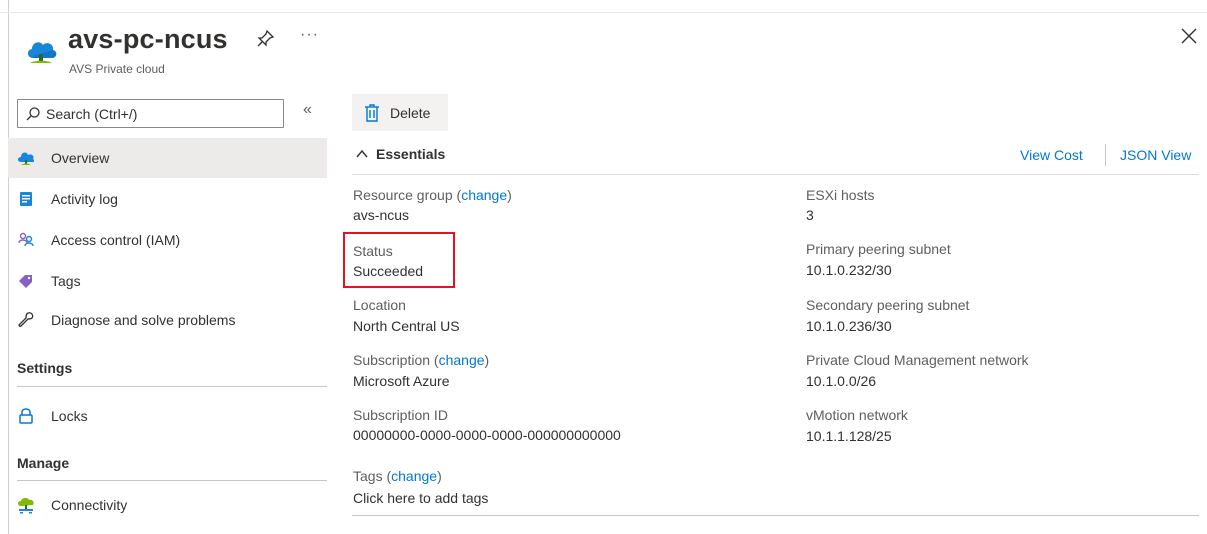 The height and width of the screenshot is (534, 1207). I want to click on essentials-bottom-divider, so click(775, 515).